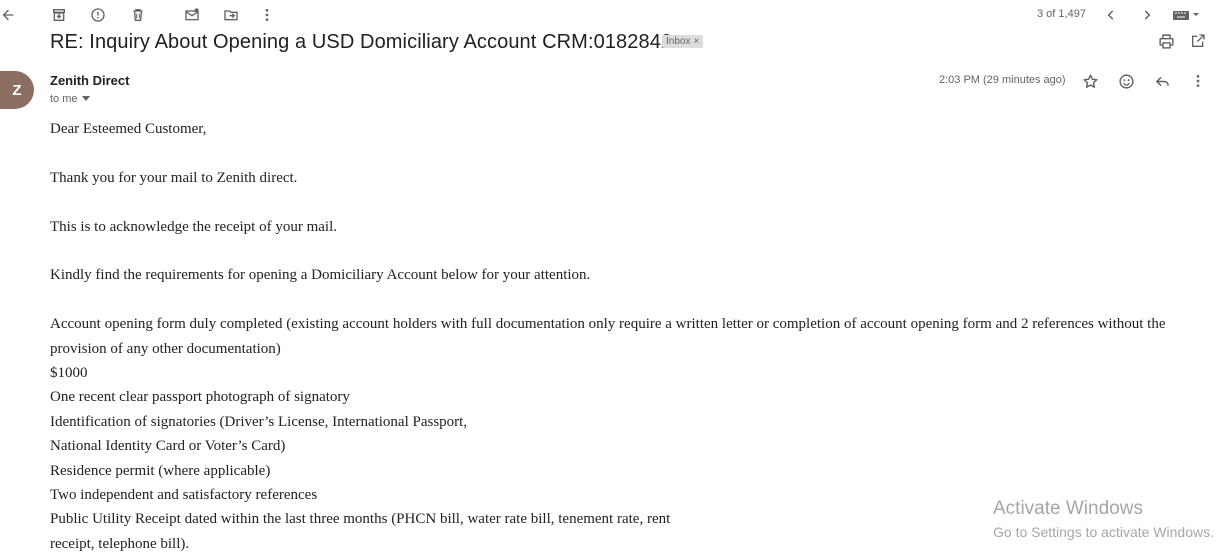 This screenshot has height=560, width=1218. Describe the element at coordinates (98, 15) in the screenshot. I see `report-spam-icon` at that location.